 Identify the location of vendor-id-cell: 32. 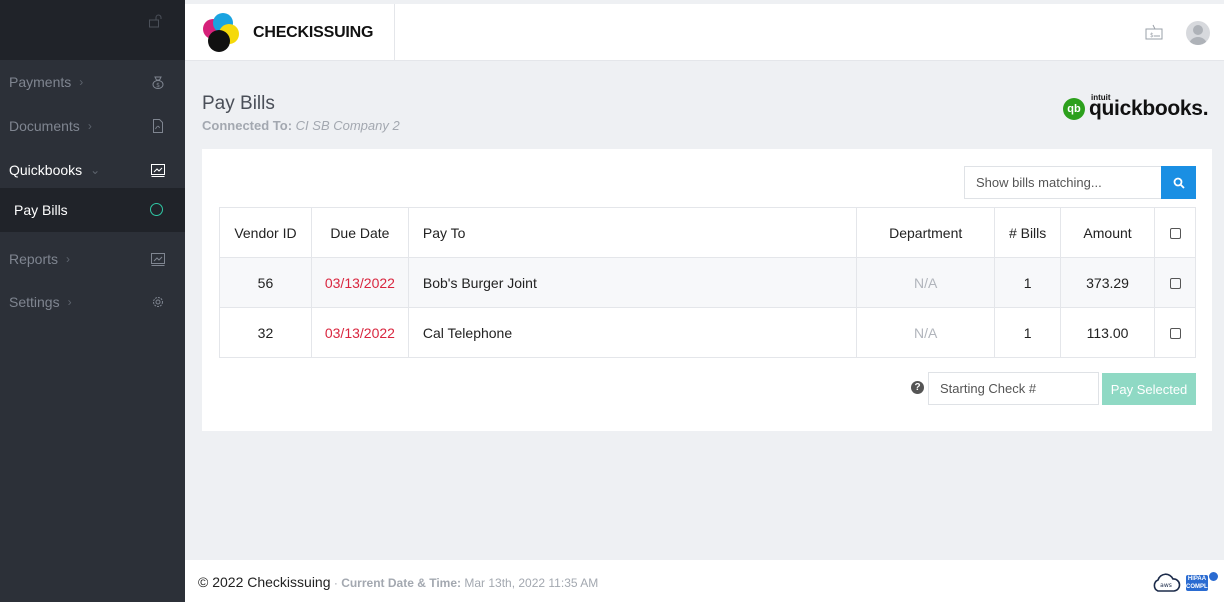
(265, 332).